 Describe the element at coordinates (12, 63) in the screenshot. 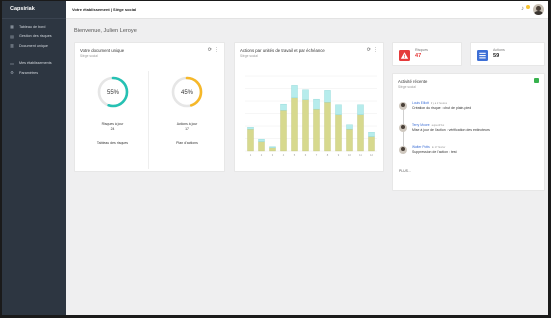

I see `building-icon: ▭` at that location.